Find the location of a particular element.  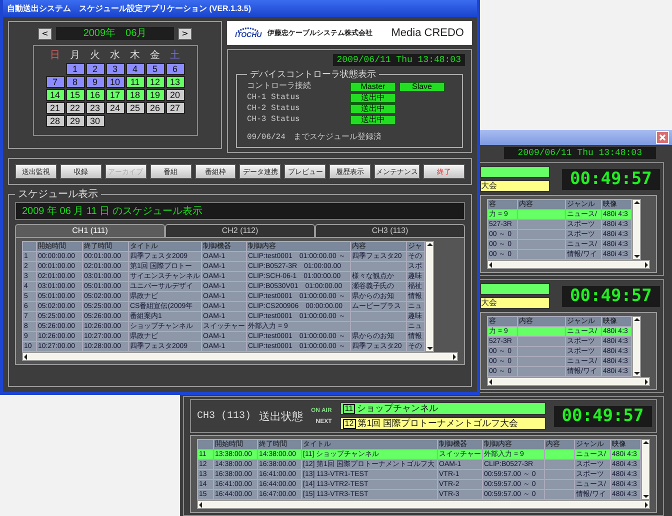

weekday-label: 月 is located at coordinates (75, 56).